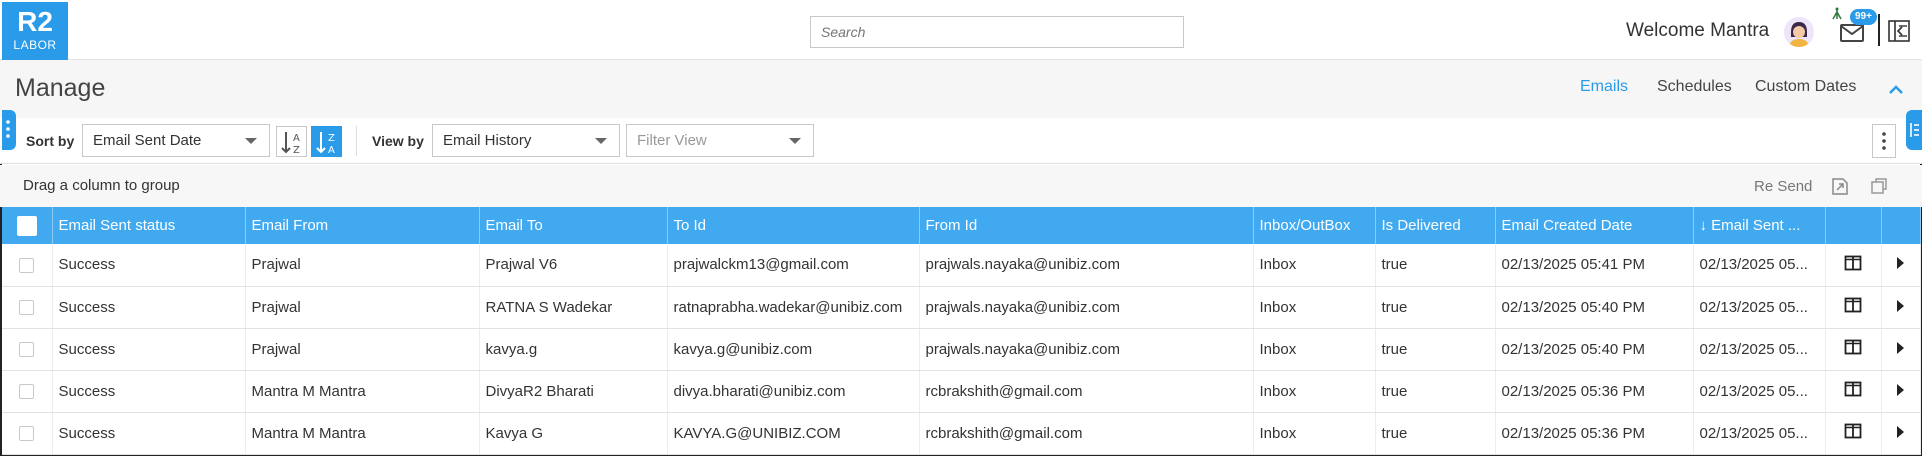  What do you see at coordinates (793, 225) in the screenshot?
I see `column-header-to-id: To Id` at bounding box center [793, 225].